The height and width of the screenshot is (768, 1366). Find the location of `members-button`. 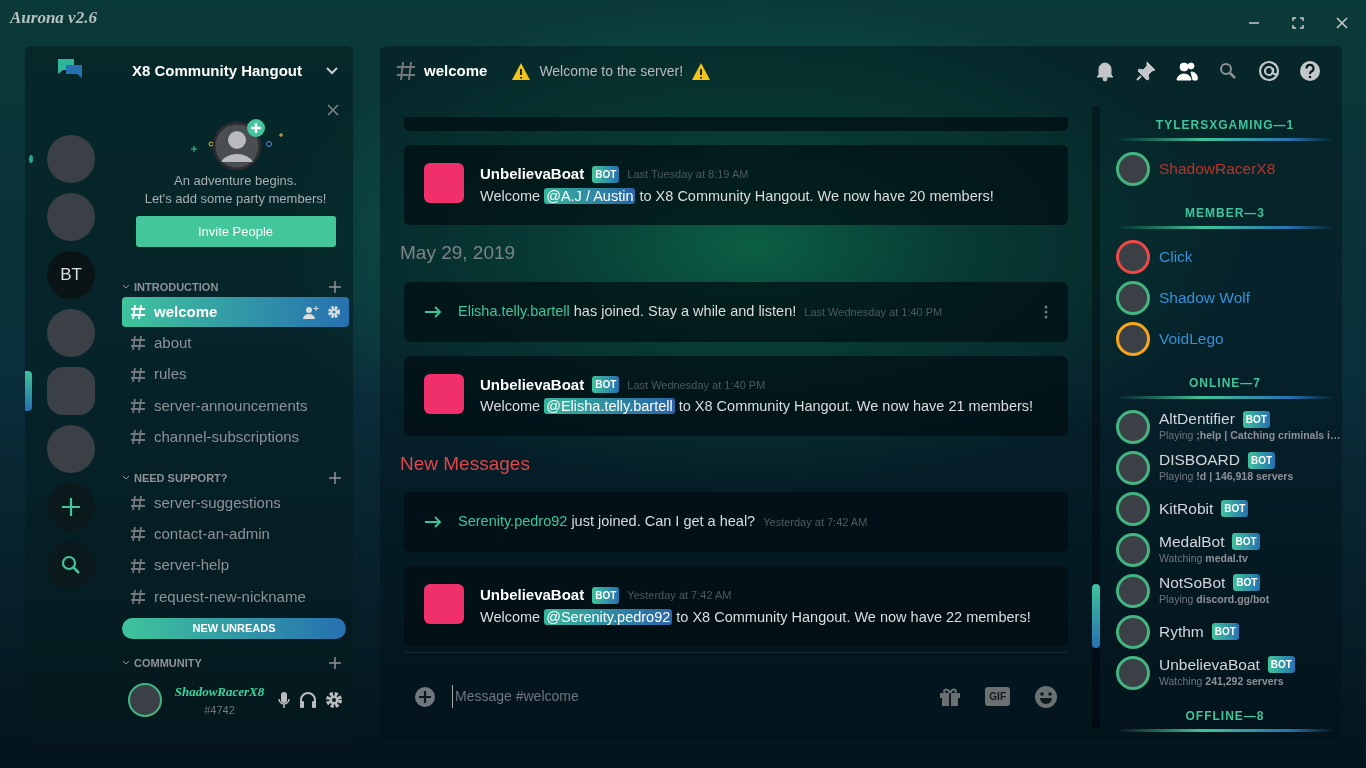

members-button is located at coordinates (1187, 71).